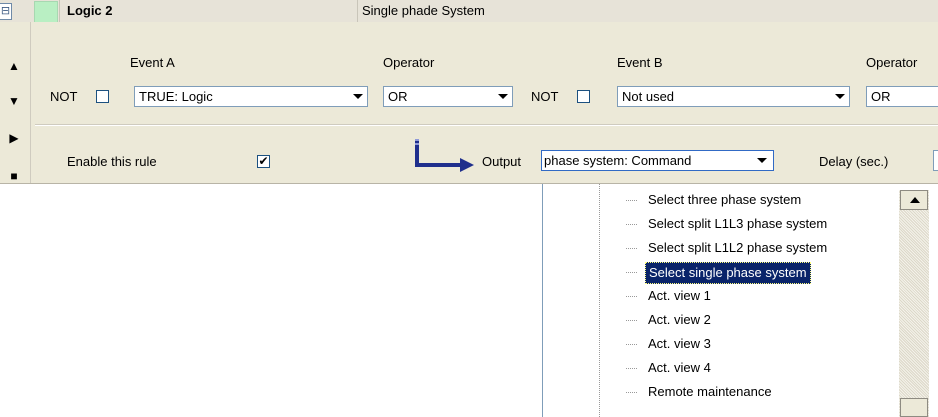  What do you see at coordinates (935, 160) in the screenshot?
I see `delay-input` at bounding box center [935, 160].